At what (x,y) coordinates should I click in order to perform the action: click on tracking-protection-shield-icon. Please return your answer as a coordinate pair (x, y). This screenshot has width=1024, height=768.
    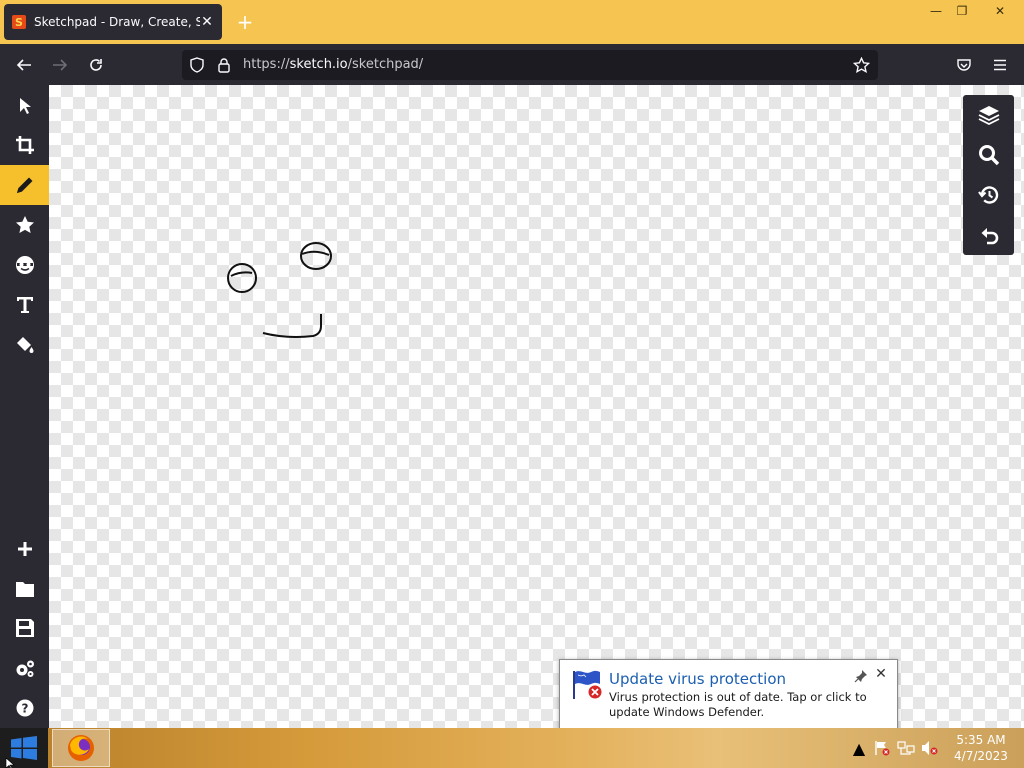
    Looking at the image, I should click on (197, 65).